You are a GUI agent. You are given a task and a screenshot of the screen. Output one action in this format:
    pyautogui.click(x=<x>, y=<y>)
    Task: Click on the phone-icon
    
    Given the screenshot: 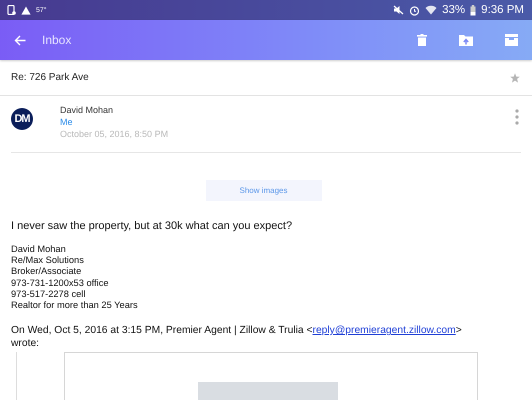 What is the action you would take?
    pyautogui.click(x=11, y=10)
    